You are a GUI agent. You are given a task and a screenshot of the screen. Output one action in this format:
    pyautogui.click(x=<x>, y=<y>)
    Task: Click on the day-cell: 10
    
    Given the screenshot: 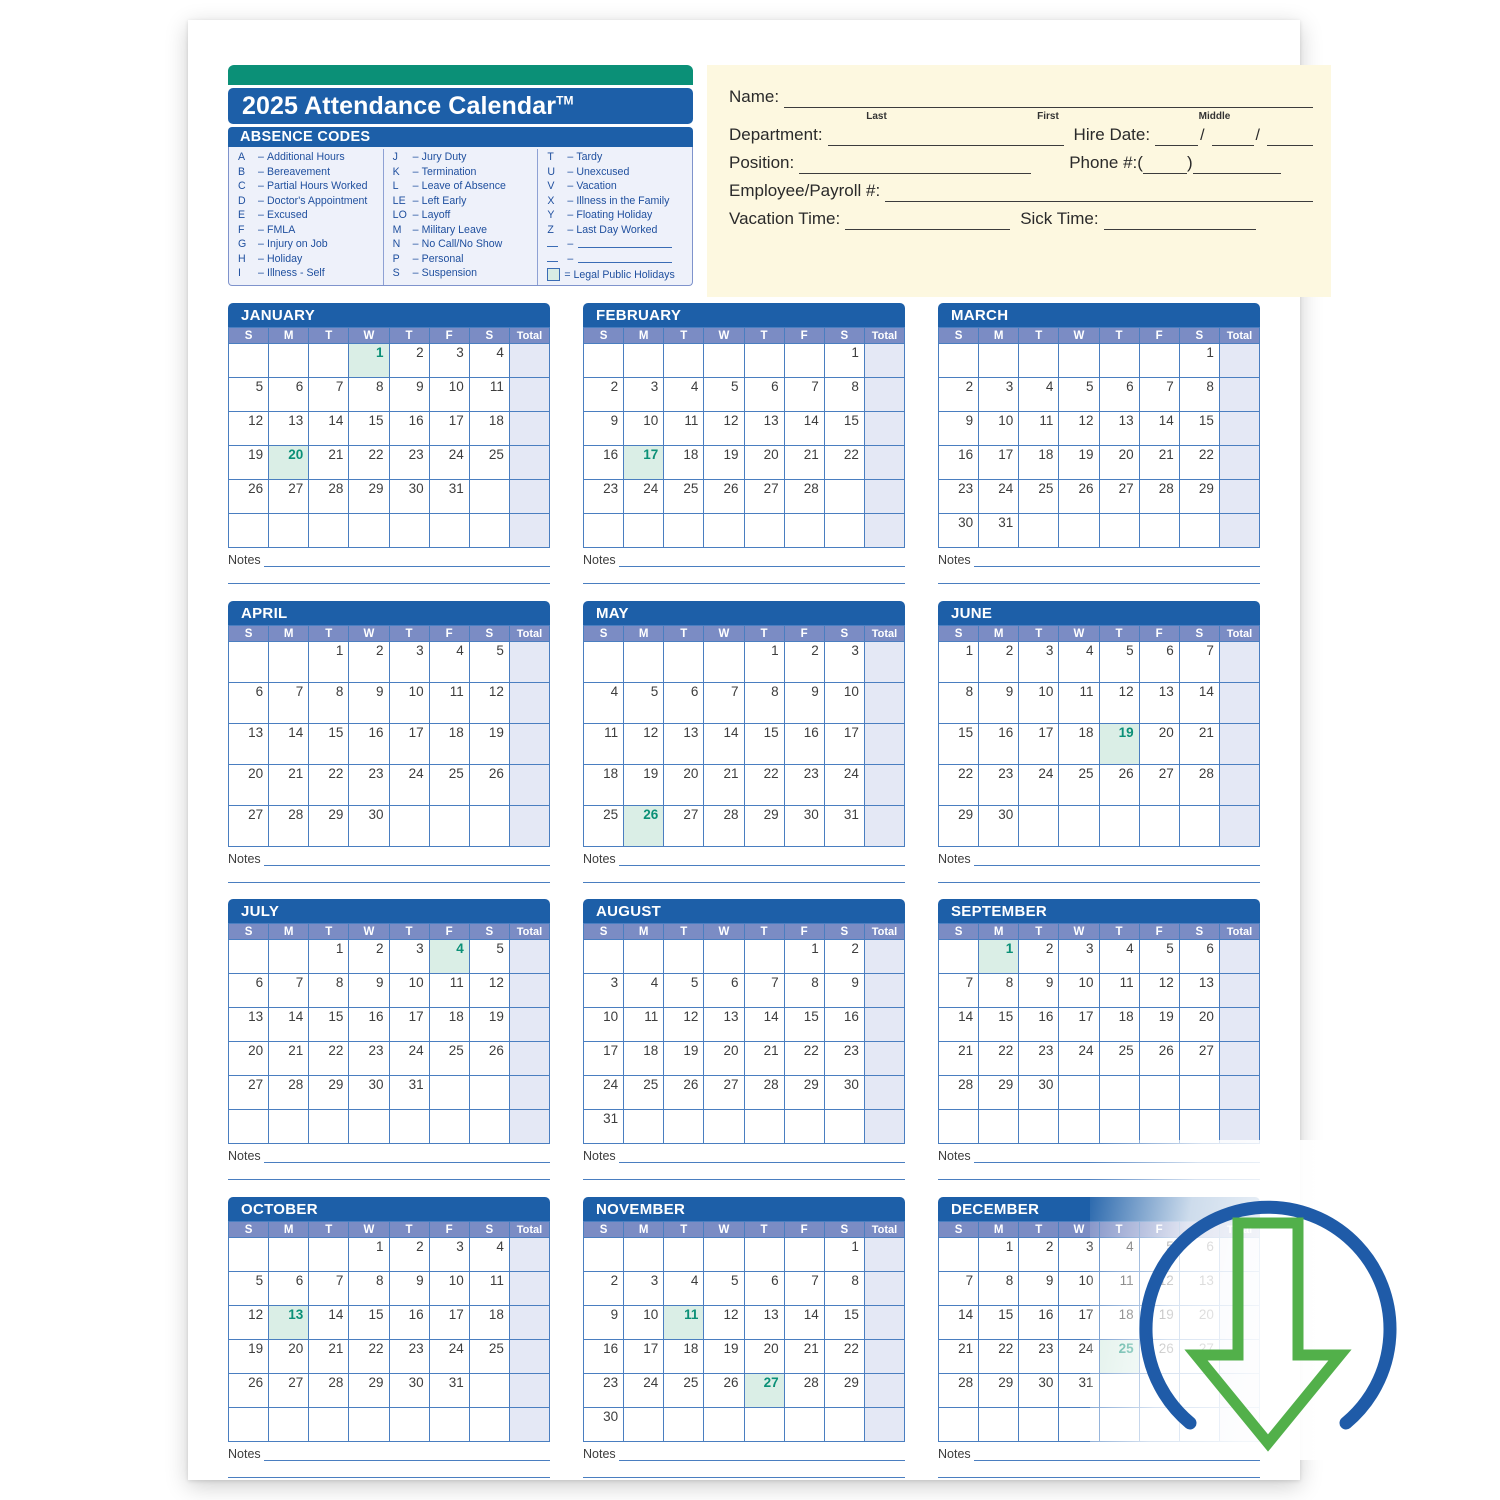 What is the action you would take?
    pyautogui.click(x=1079, y=1288)
    